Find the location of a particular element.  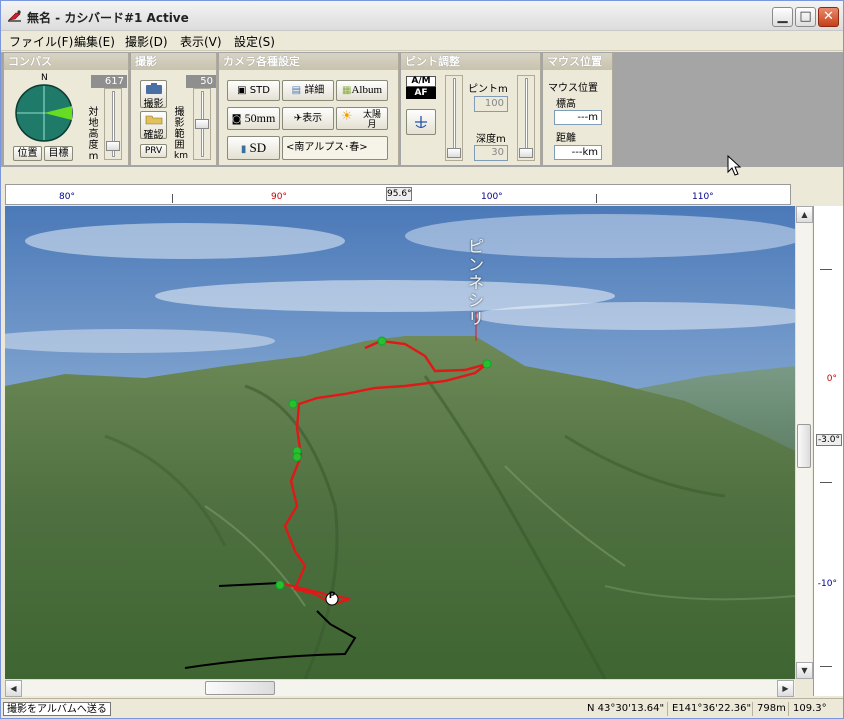

ruler-label-100: 100° is located at coordinates (492, 197).